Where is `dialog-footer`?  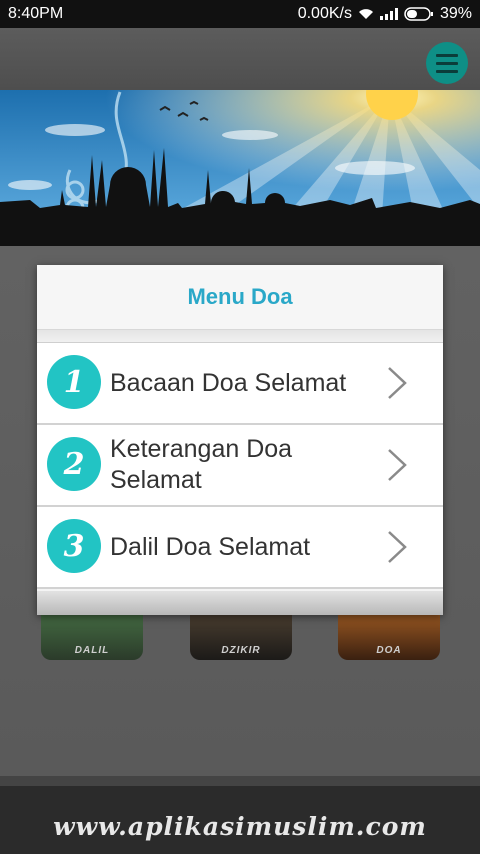 dialog-footer is located at coordinates (240, 603).